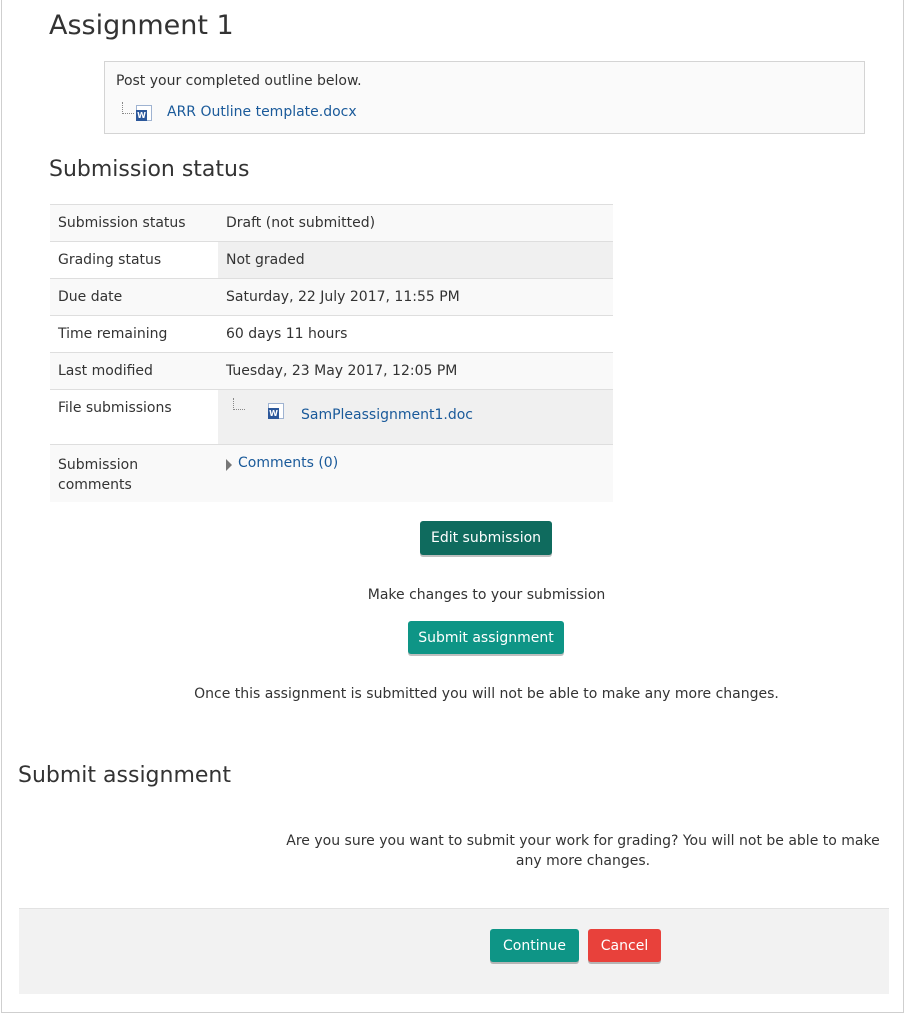 This screenshot has width=906, height=1015. What do you see at coordinates (415, 297) in the screenshot?
I see `row-value: Saturday, 22 July 2017, 11:55 PM` at bounding box center [415, 297].